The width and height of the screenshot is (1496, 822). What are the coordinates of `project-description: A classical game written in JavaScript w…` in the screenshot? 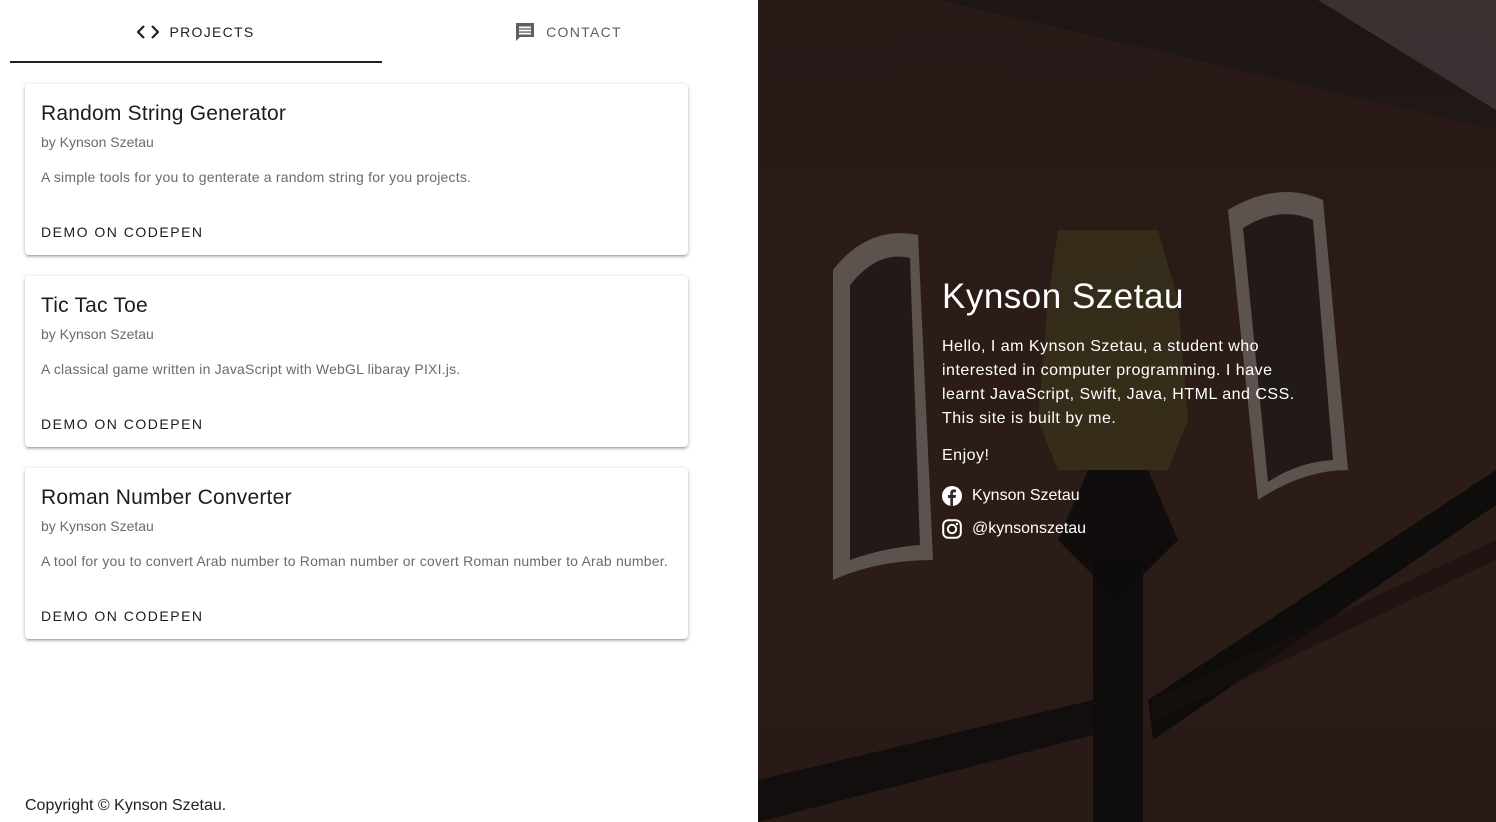 It's located at (251, 369).